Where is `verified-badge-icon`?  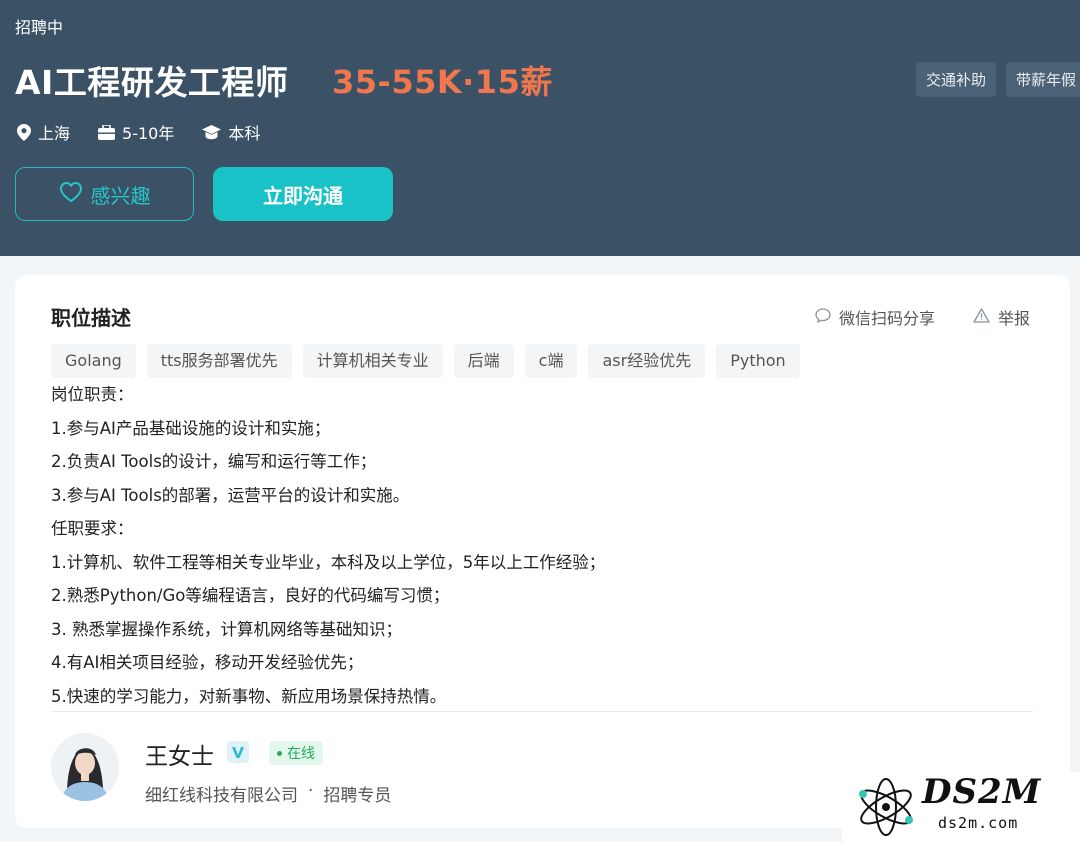
verified-badge-icon is located at coordinates (238, 752).